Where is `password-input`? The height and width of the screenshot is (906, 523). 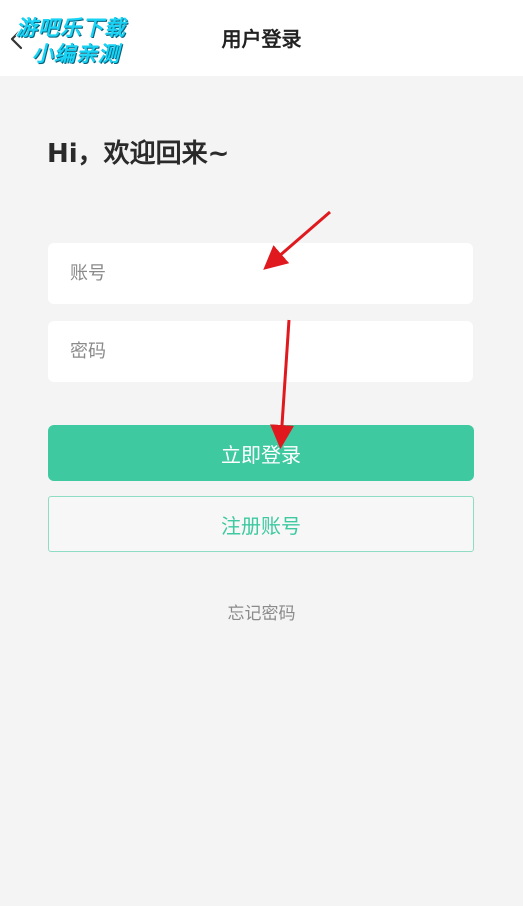
password-input is located at coordinates (260, 351).